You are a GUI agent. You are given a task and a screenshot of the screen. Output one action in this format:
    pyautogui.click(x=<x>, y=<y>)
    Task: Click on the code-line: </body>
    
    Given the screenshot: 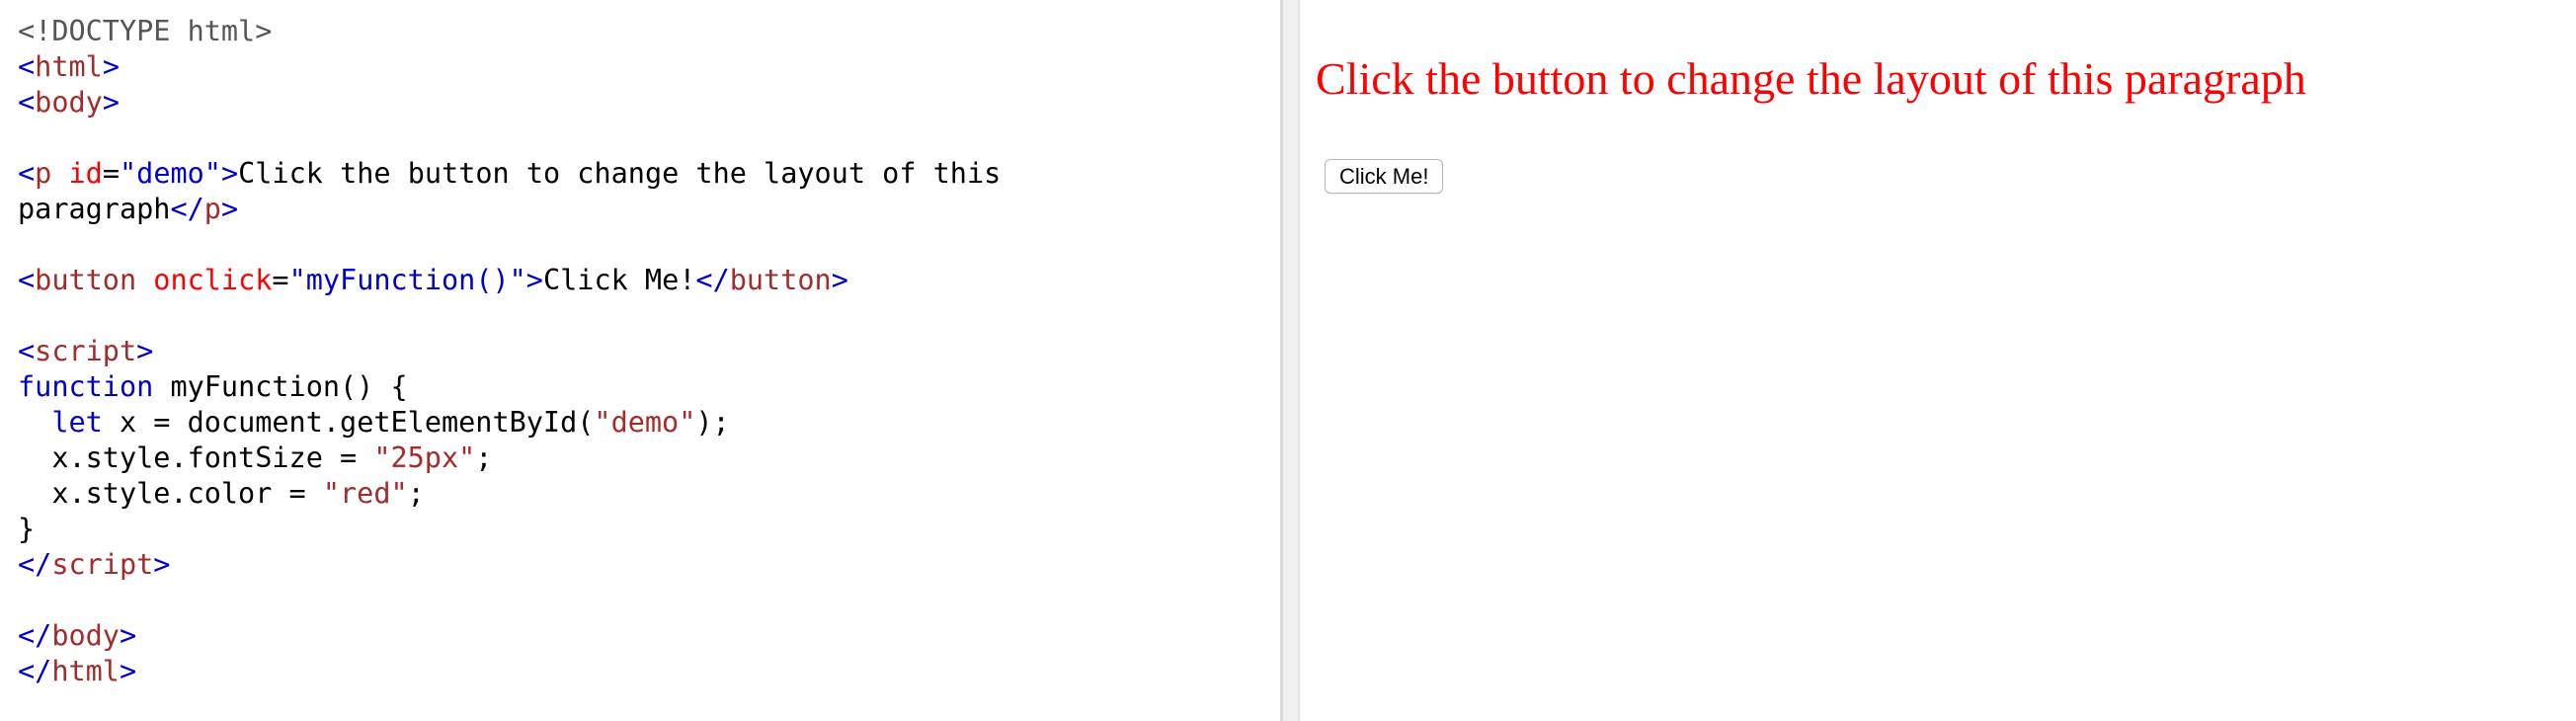 What is the action you would take?
    pyautogui.click(x=649, y=636)
    